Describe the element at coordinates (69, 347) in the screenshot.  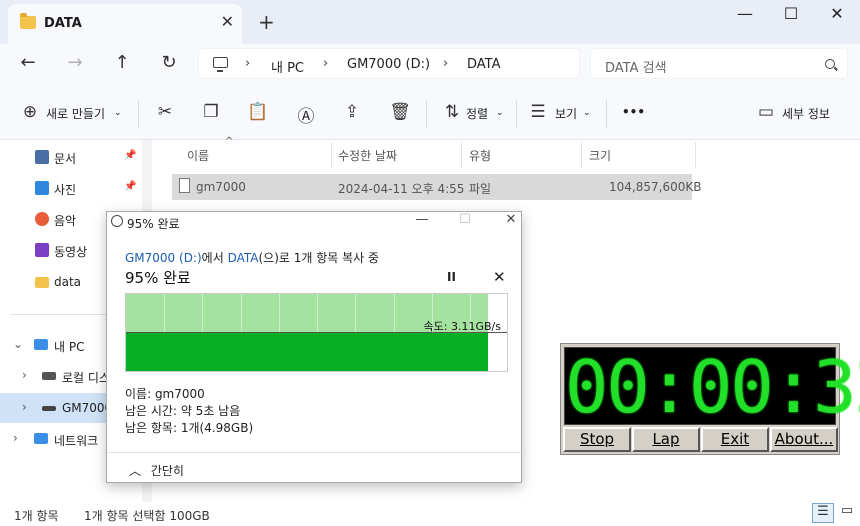
I see `sidebar-item-label: 내 PC` at that location.